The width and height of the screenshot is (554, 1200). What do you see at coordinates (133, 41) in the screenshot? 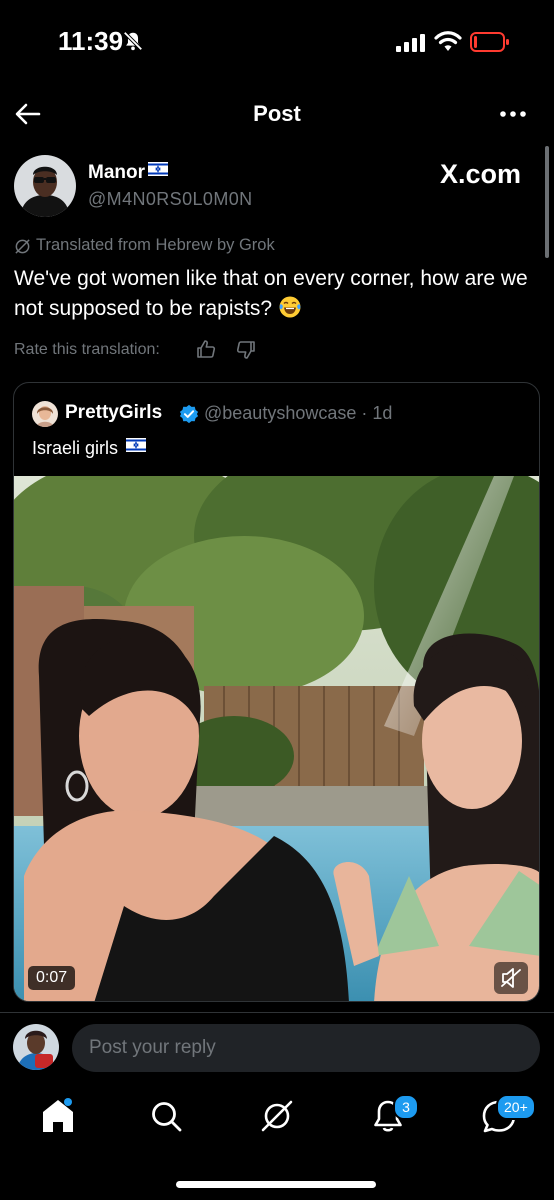
I see `bell-slash-icon` at bounding box center [133, 41].